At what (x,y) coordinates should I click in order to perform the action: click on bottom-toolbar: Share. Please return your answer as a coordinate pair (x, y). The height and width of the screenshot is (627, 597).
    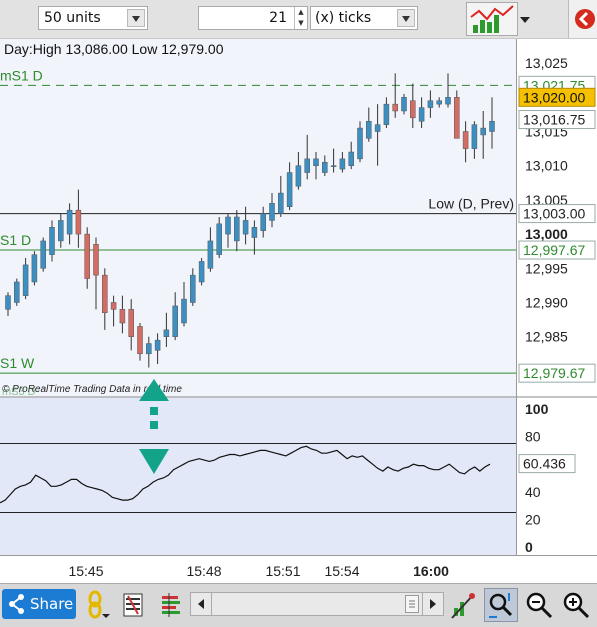
    Looking at the image, I should click on (298, 605).